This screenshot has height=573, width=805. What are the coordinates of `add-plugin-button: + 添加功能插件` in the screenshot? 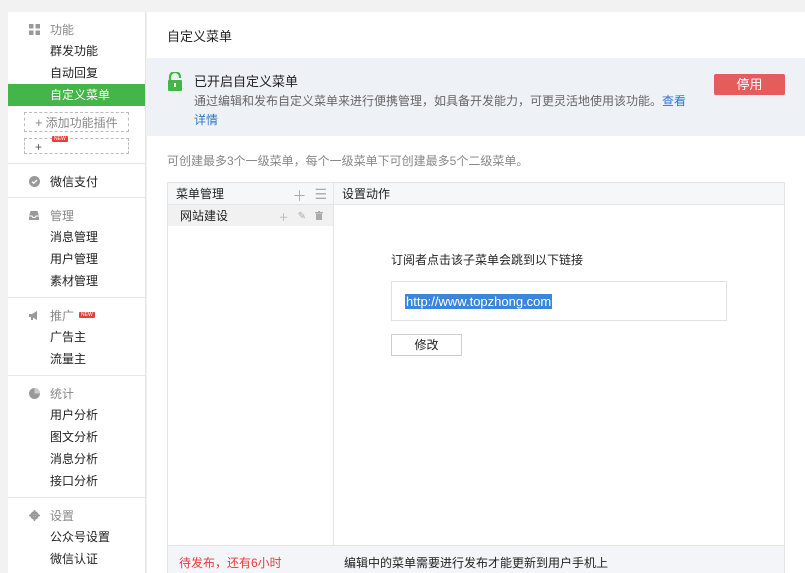 It's located at (76, 122).